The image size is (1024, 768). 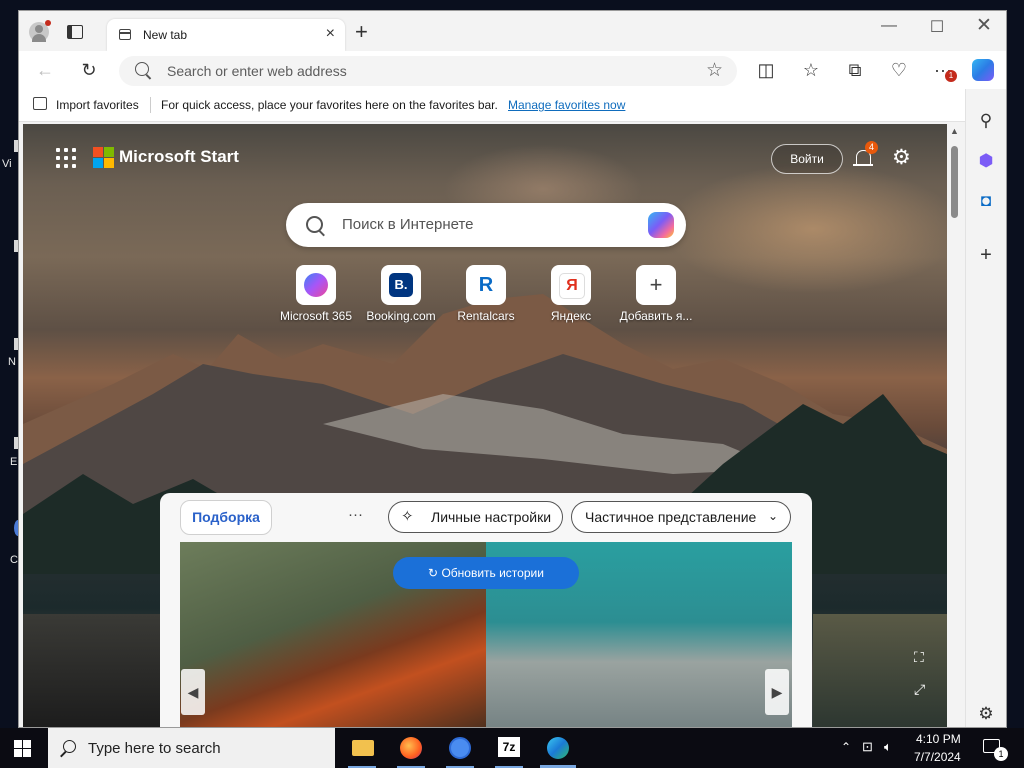 I want to click on feed-more-icon: ···, so click(x=355, y=514).